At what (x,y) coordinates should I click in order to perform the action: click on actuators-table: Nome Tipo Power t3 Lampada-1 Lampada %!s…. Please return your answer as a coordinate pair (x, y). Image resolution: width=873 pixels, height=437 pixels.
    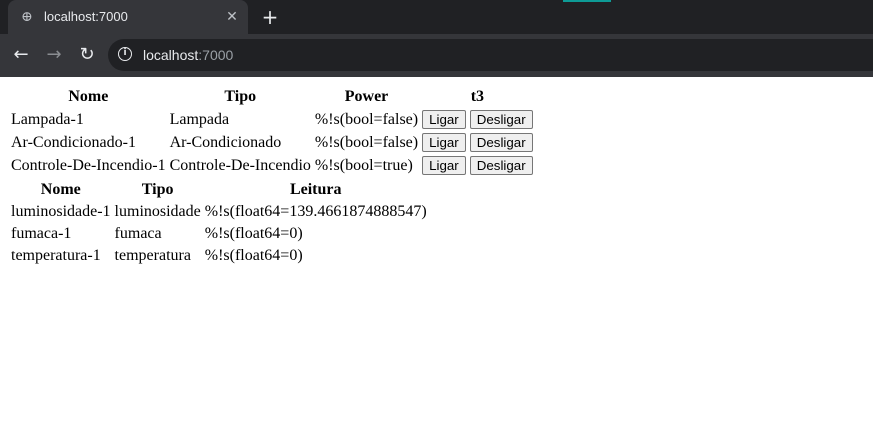
    Looking at the image, I should click on (272, 131).